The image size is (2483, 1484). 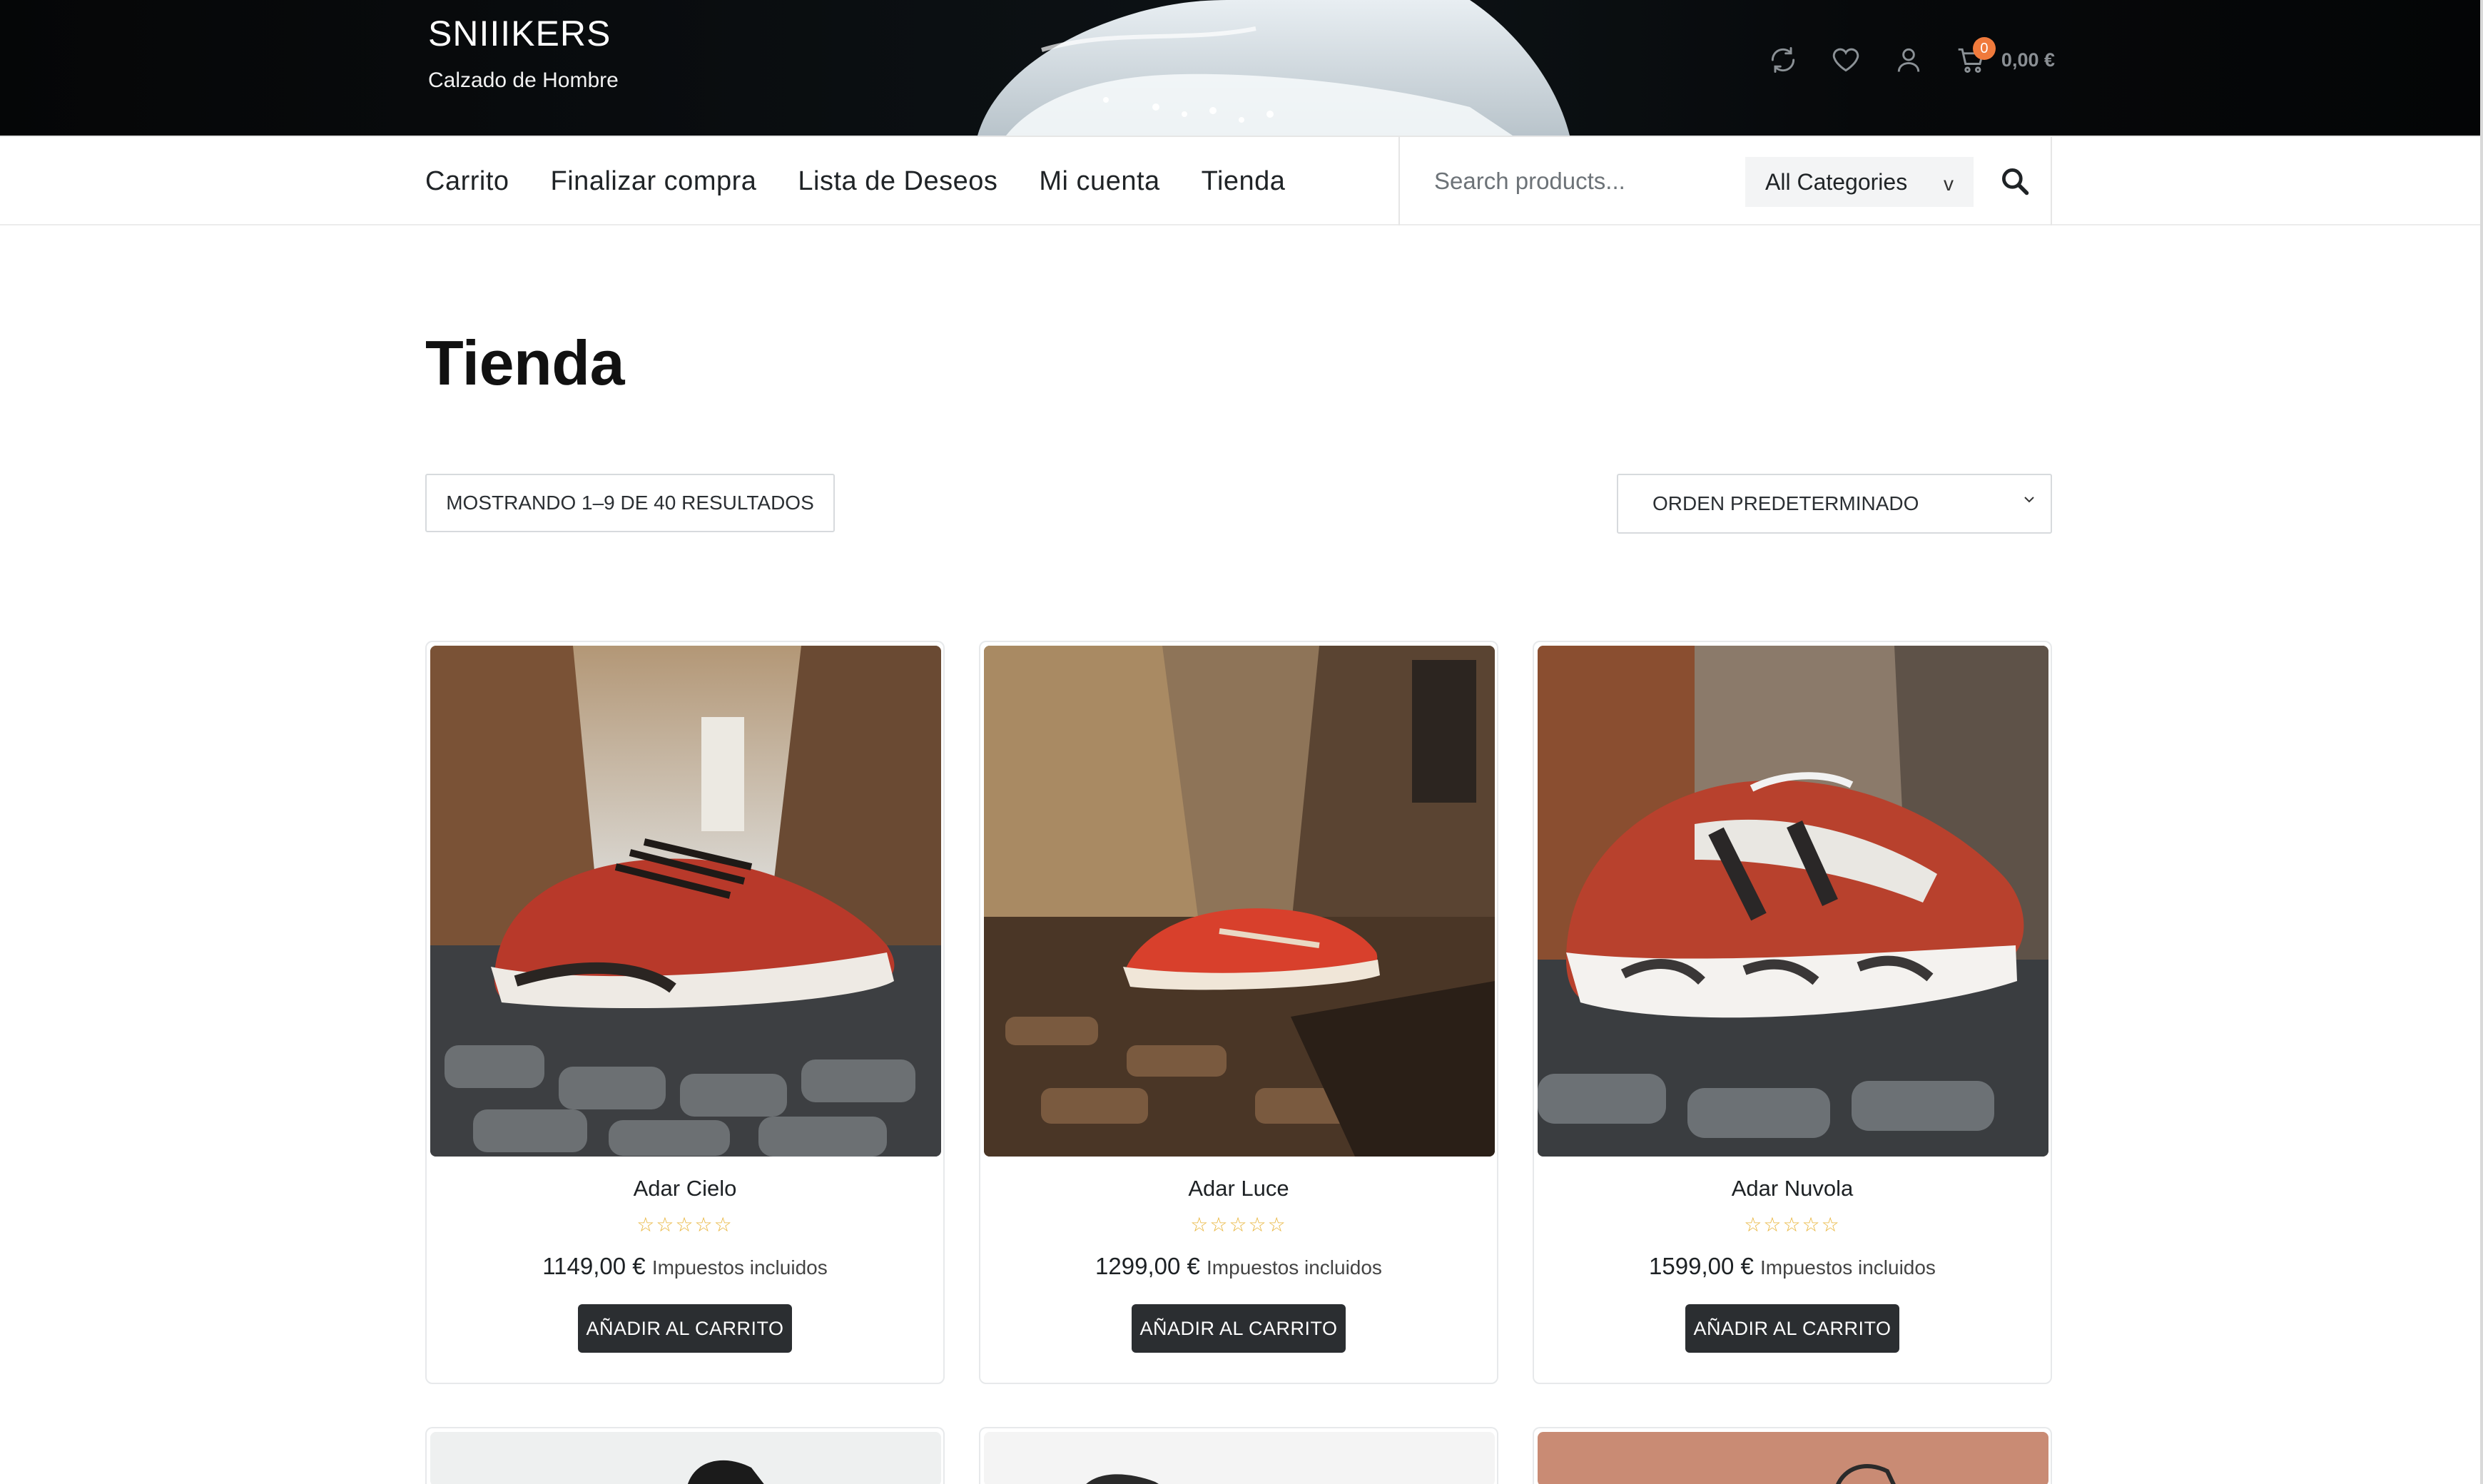 I want to click on category-select: All Categories v, so click(x=1859, y=182).